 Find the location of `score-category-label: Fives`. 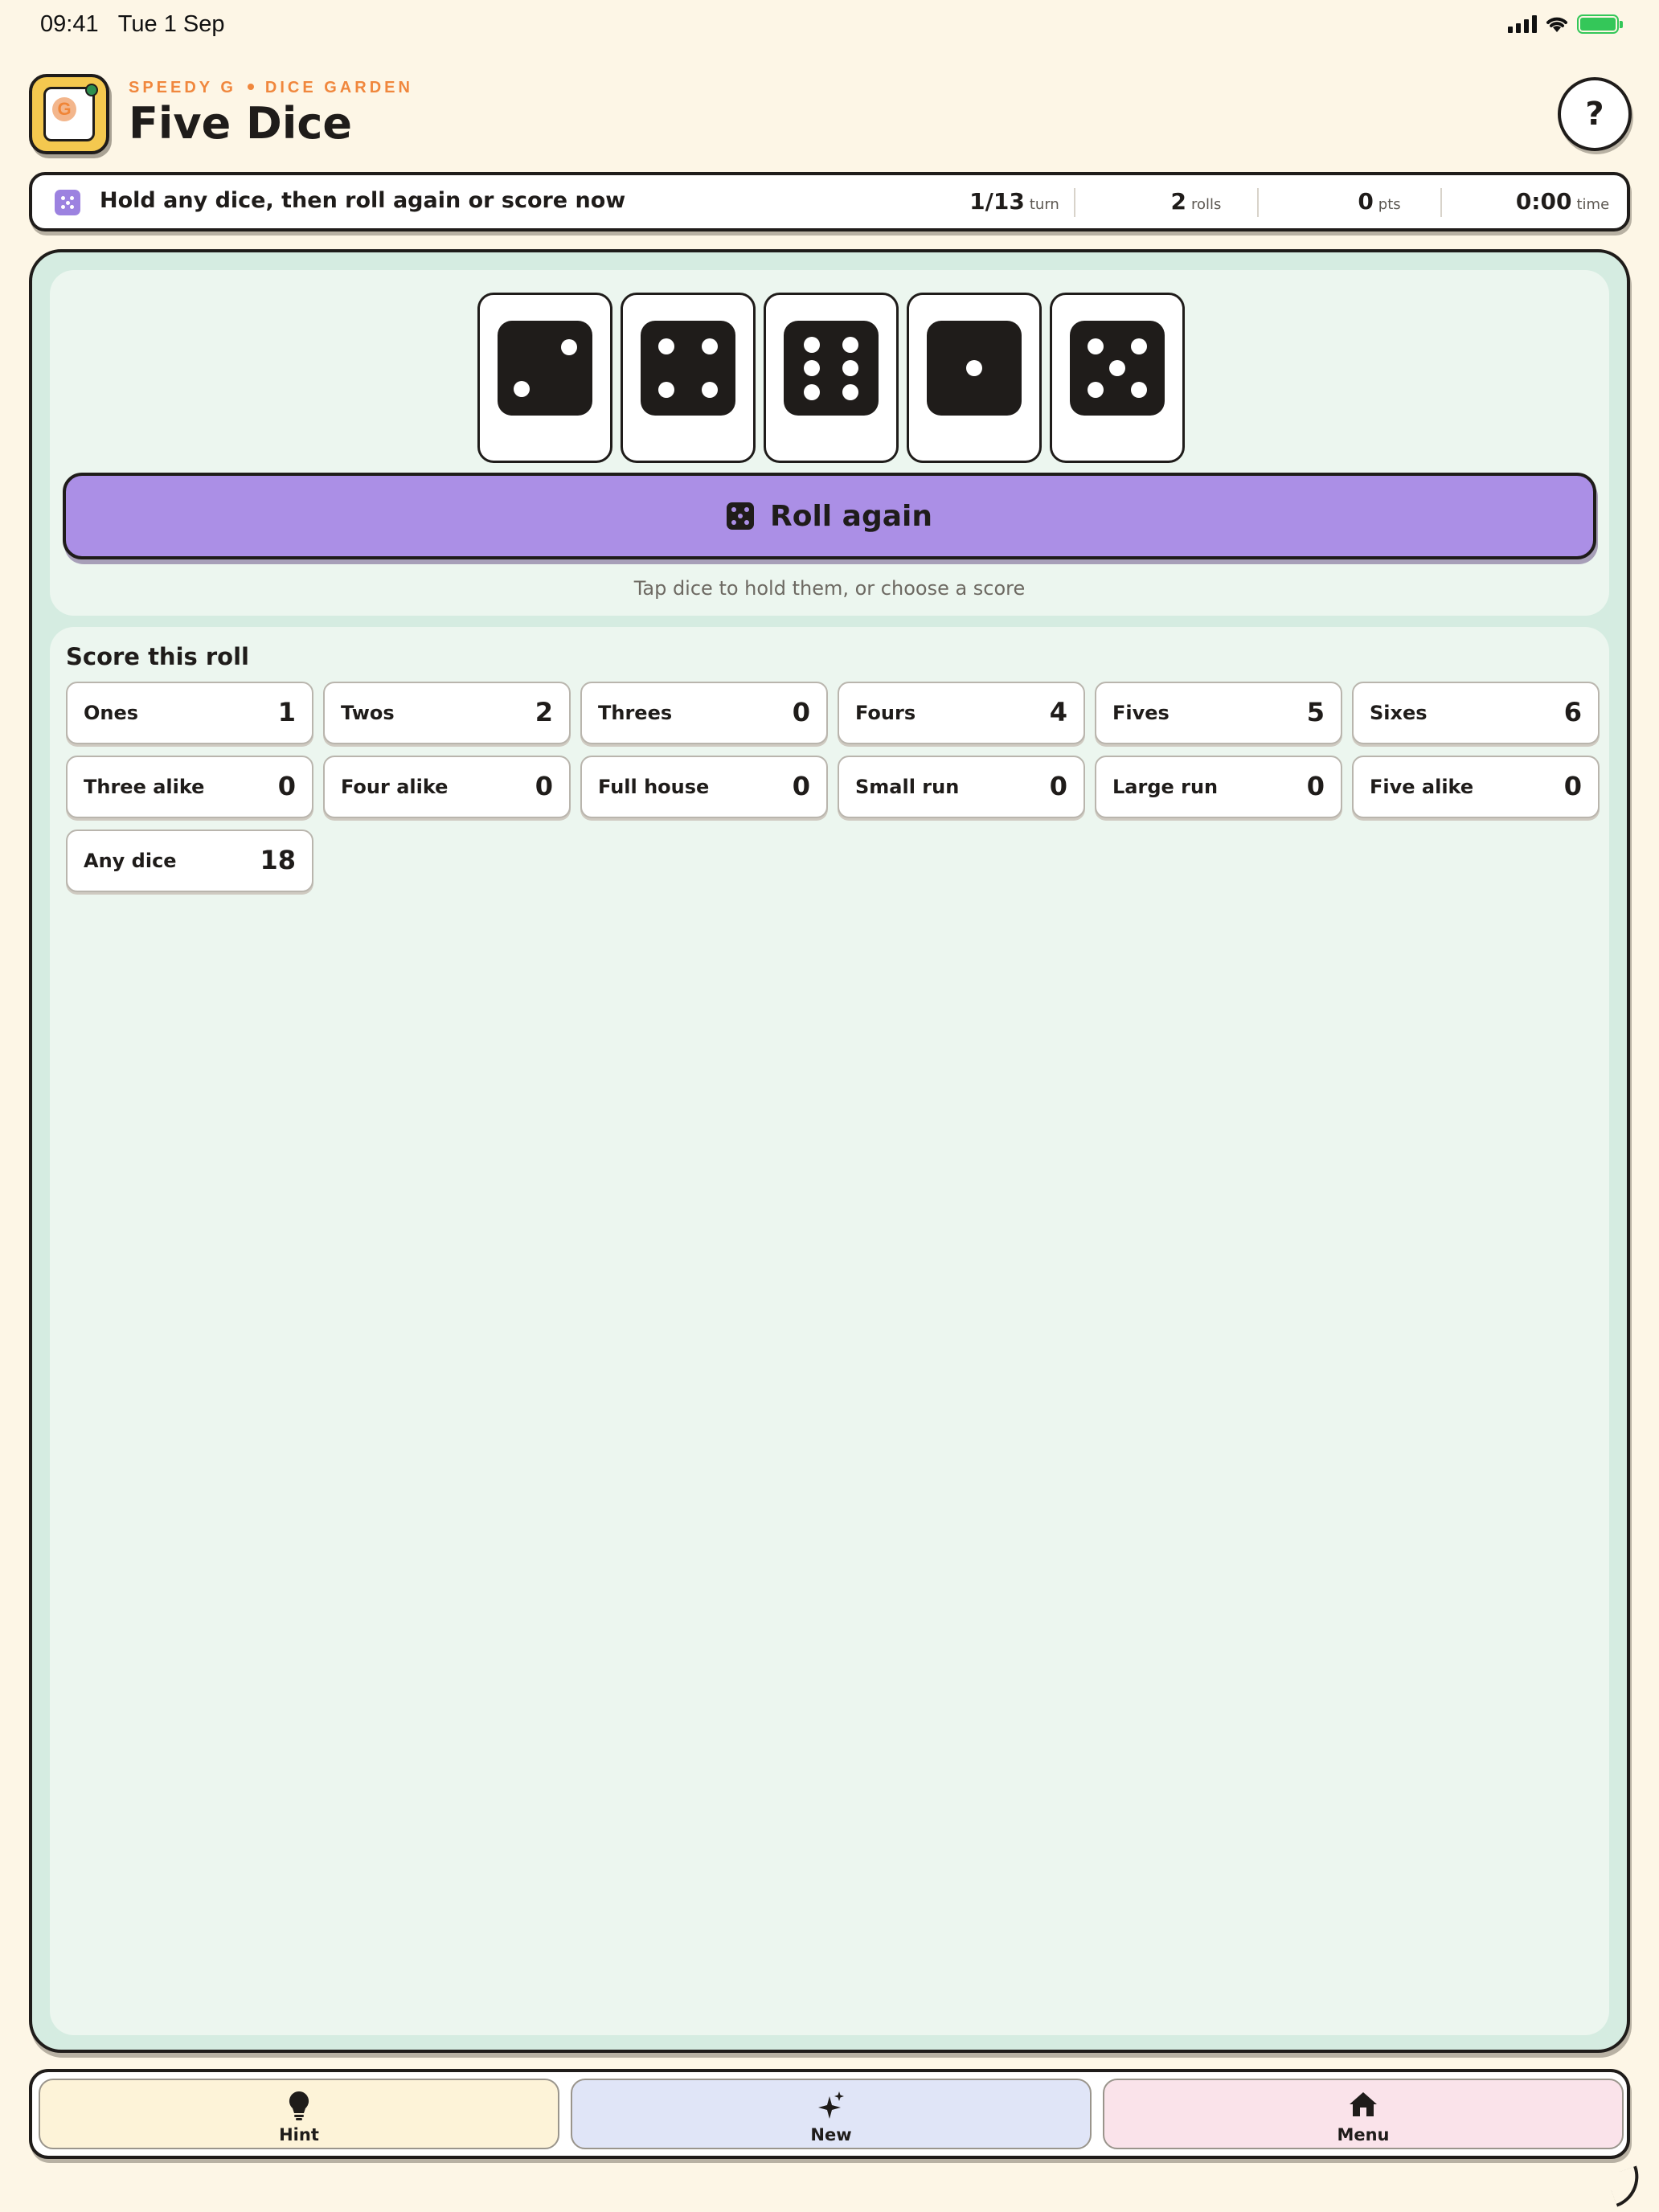

score-category-label: Fives is located at coordinates (1140, 713).